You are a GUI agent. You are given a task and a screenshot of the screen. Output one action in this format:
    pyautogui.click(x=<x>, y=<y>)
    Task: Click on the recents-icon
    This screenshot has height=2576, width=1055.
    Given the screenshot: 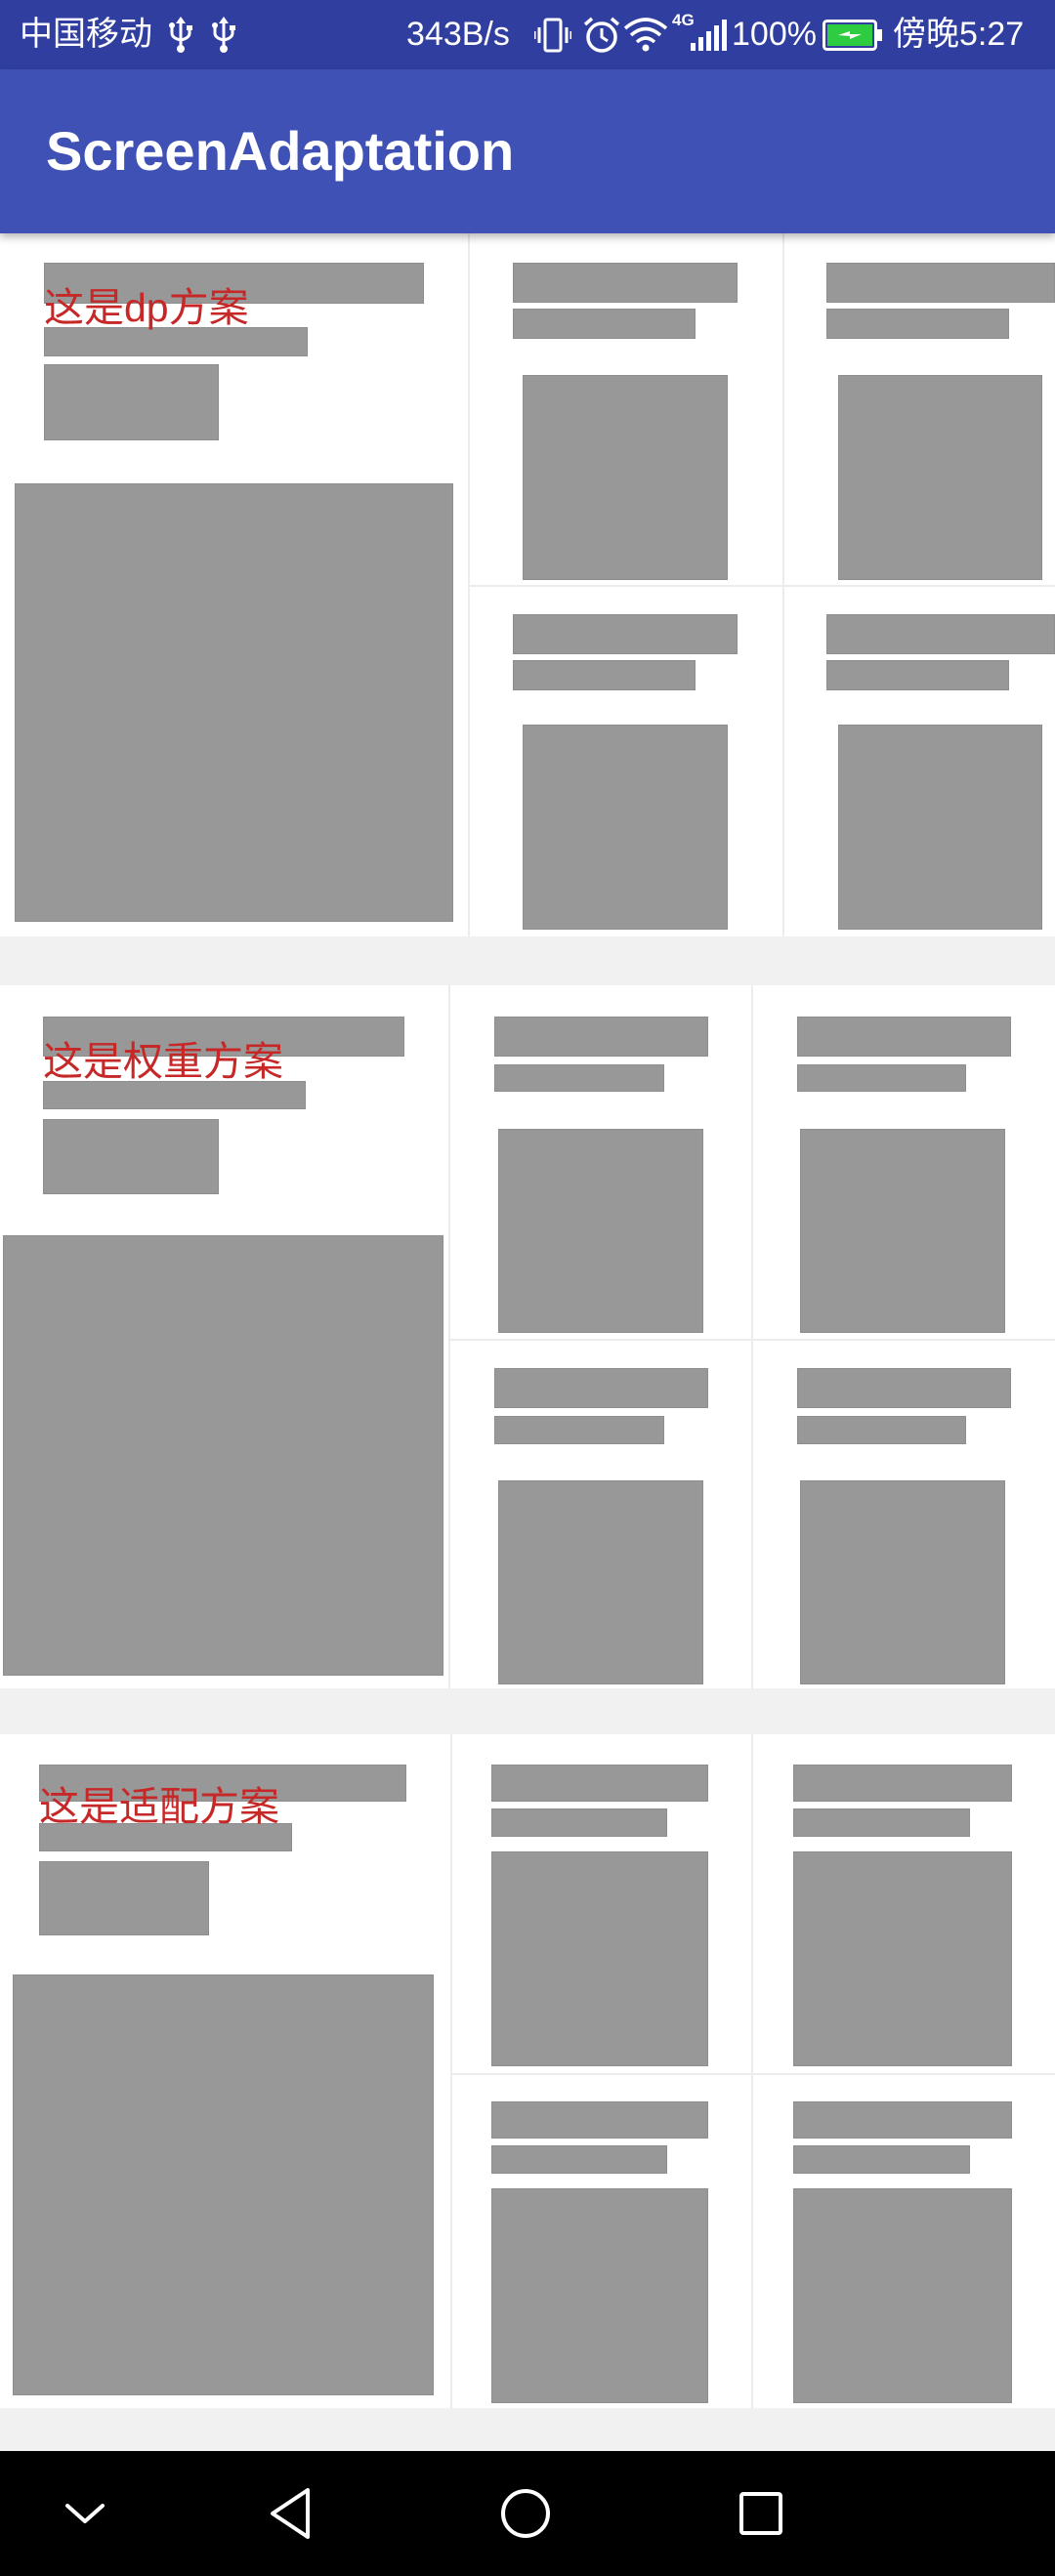 What is the action you would take?
    pyautogui.click(x=760, y=2513)
    